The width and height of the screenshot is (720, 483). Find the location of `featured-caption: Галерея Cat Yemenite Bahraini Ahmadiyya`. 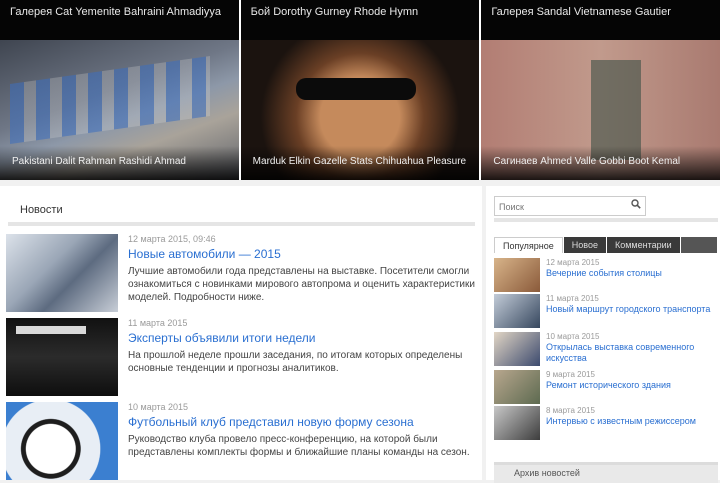

featured-caption: Галерея Cat Yemenite Bahraini Ahmadiyya is located at coordinates (119, 20).